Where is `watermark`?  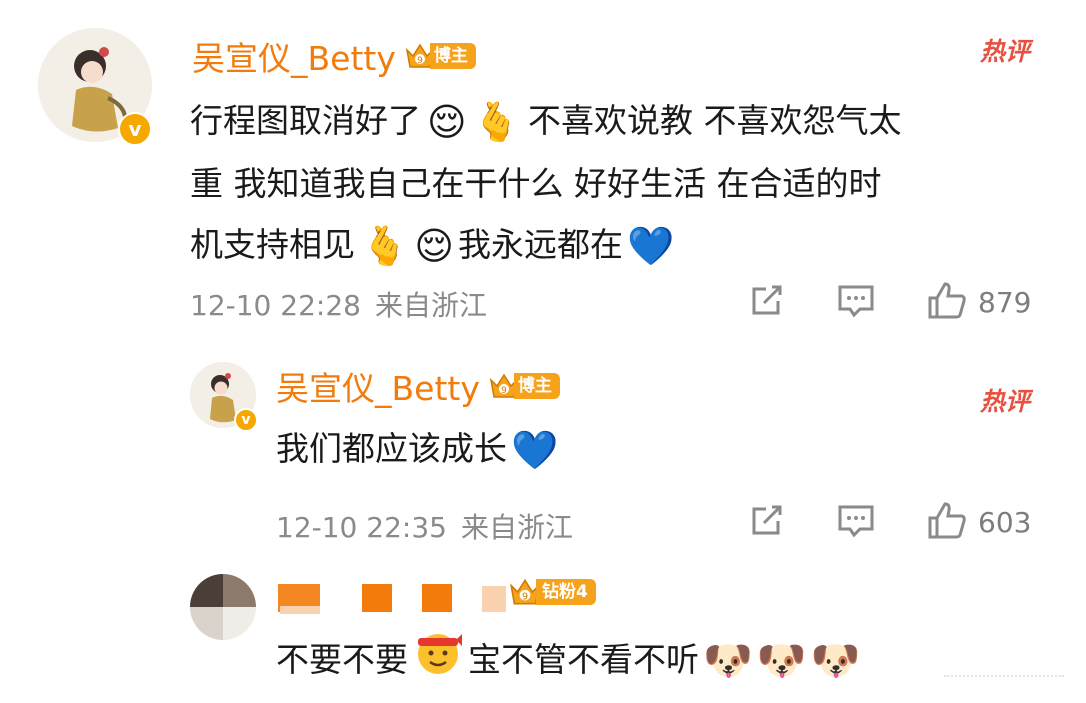
watermark is located at coordinates (1004, 683).